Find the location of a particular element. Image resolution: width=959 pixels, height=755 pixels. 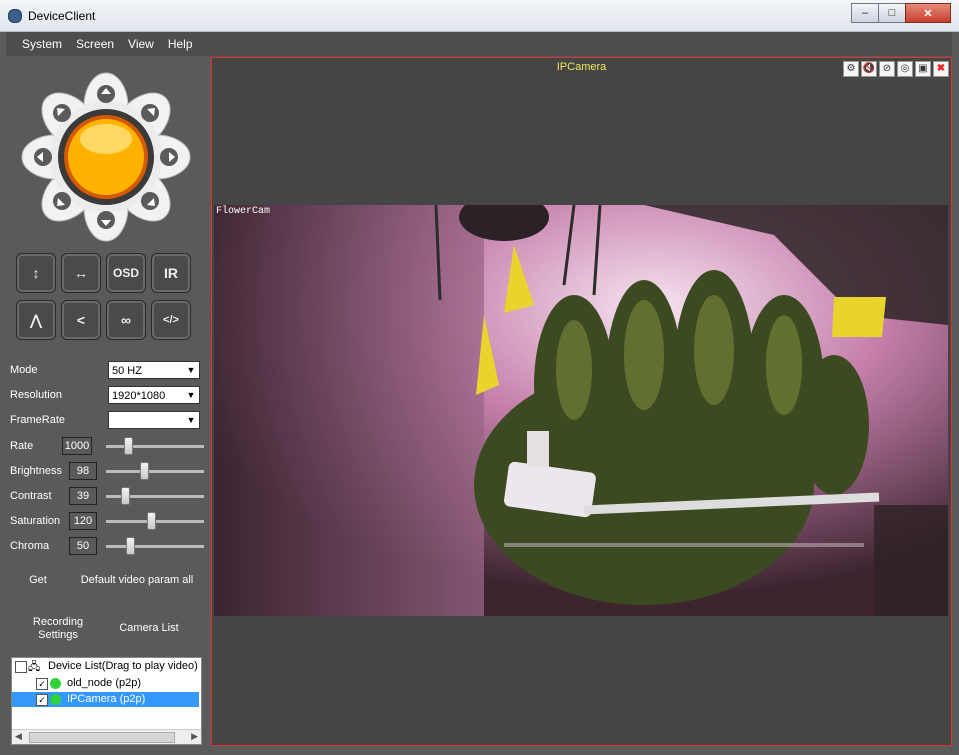

device-name: old_node (p2p) is located at coordinates (104, 683).